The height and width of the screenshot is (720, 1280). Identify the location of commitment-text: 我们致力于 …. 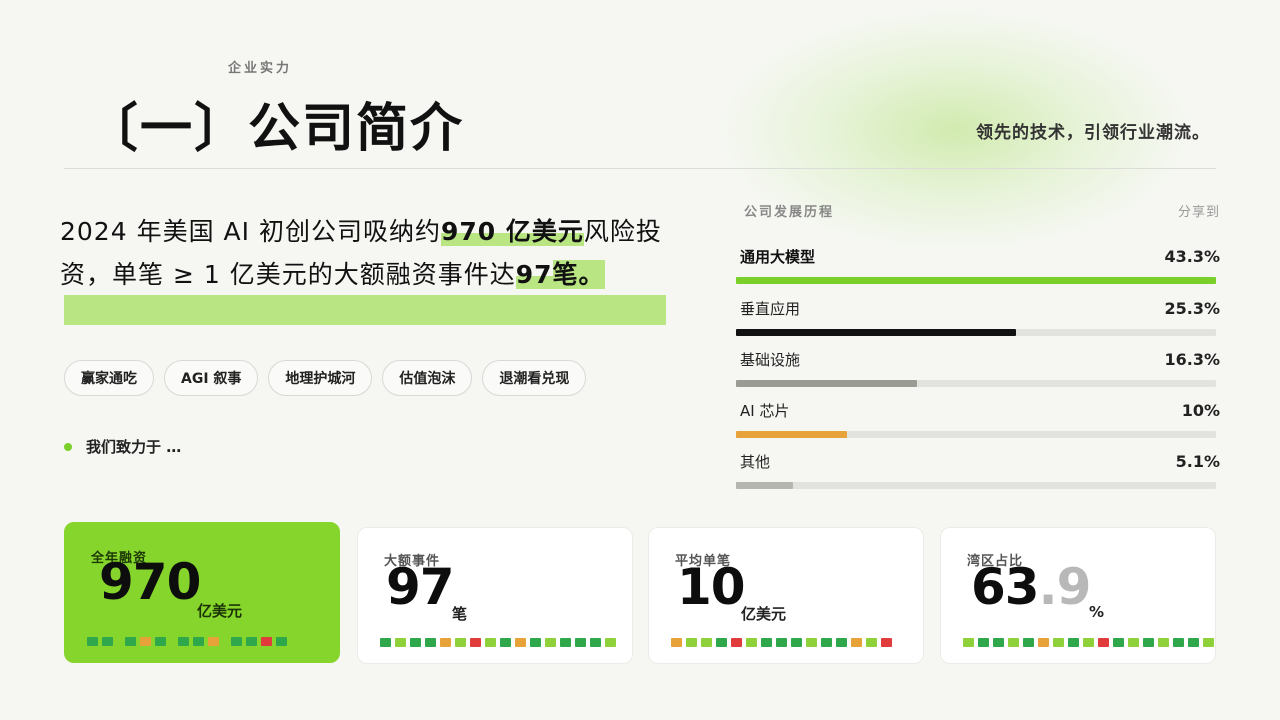
(134, 447).